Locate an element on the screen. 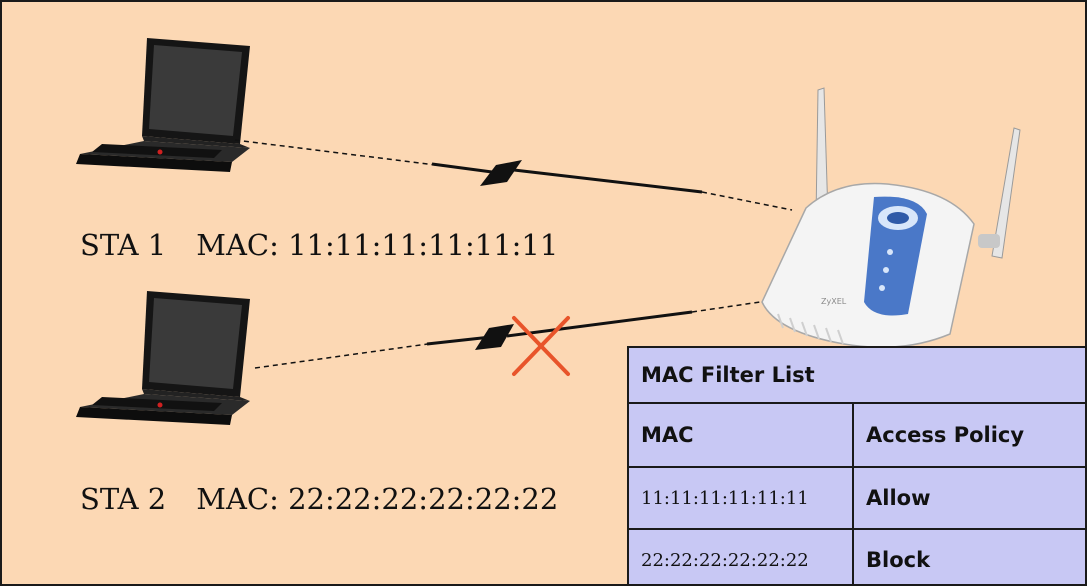 This screenshot has height=586, width=1087. block-x-icon is located at coordinates (541, 346).